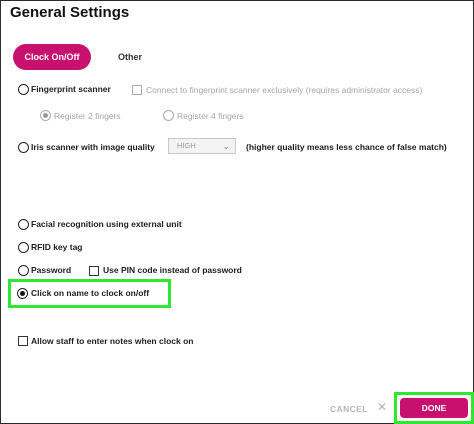 Image resolution: width=474 pixels, height=424 pixels. Describe the element at coordinates (45, 115) in the screenshot. I see `register-2-fingers-radio` at that location.